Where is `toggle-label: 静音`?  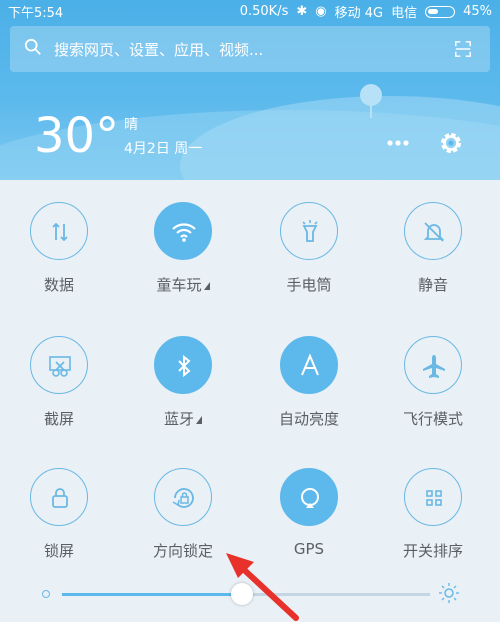 toggle-label: 静音 is located at coordinates (432, 285).